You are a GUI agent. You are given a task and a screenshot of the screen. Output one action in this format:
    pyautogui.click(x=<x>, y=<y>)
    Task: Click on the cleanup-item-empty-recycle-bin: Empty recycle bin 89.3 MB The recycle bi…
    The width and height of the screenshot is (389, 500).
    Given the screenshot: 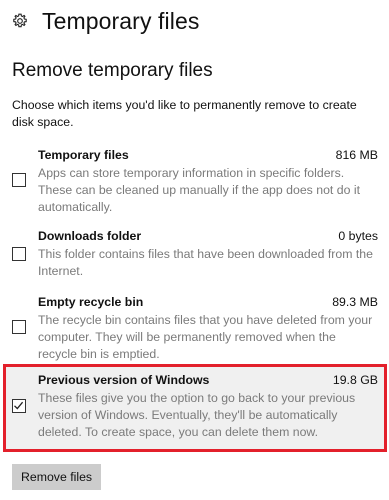 What is the action you would take?
    pyautogui.click(x=195, y=329)
    